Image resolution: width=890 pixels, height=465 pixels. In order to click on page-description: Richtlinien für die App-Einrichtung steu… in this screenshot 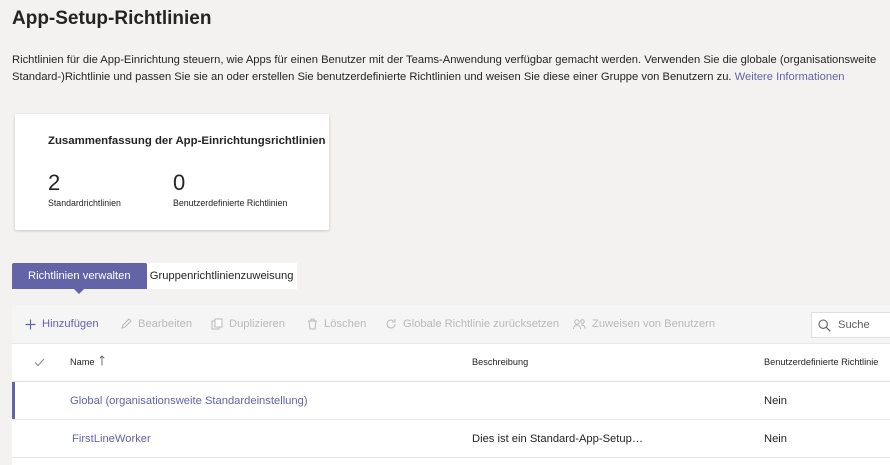, I will do `click(447, 69)`.